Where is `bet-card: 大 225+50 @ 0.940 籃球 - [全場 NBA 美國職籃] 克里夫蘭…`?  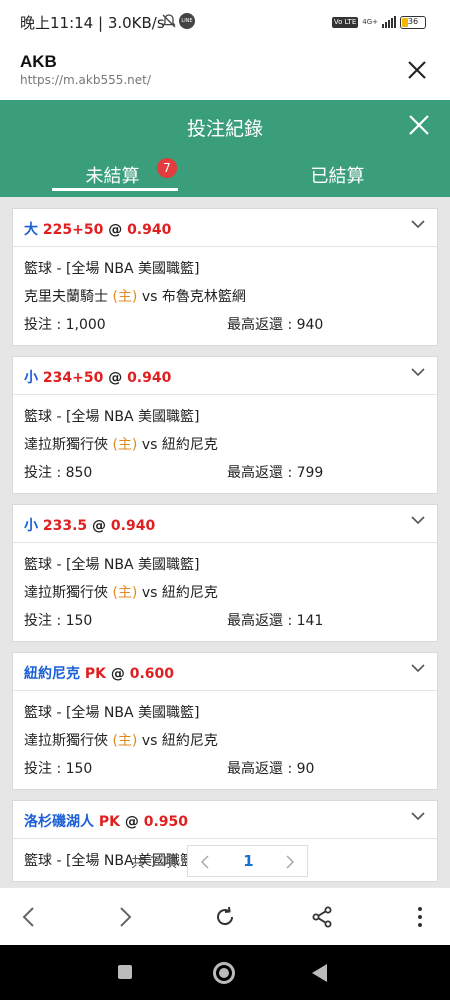 bet-card: 大 225+50 @ 0.940 籃球 - [全場 NBA 美國職籃] 克里夫蘭… is located at coordinates (225, 277).